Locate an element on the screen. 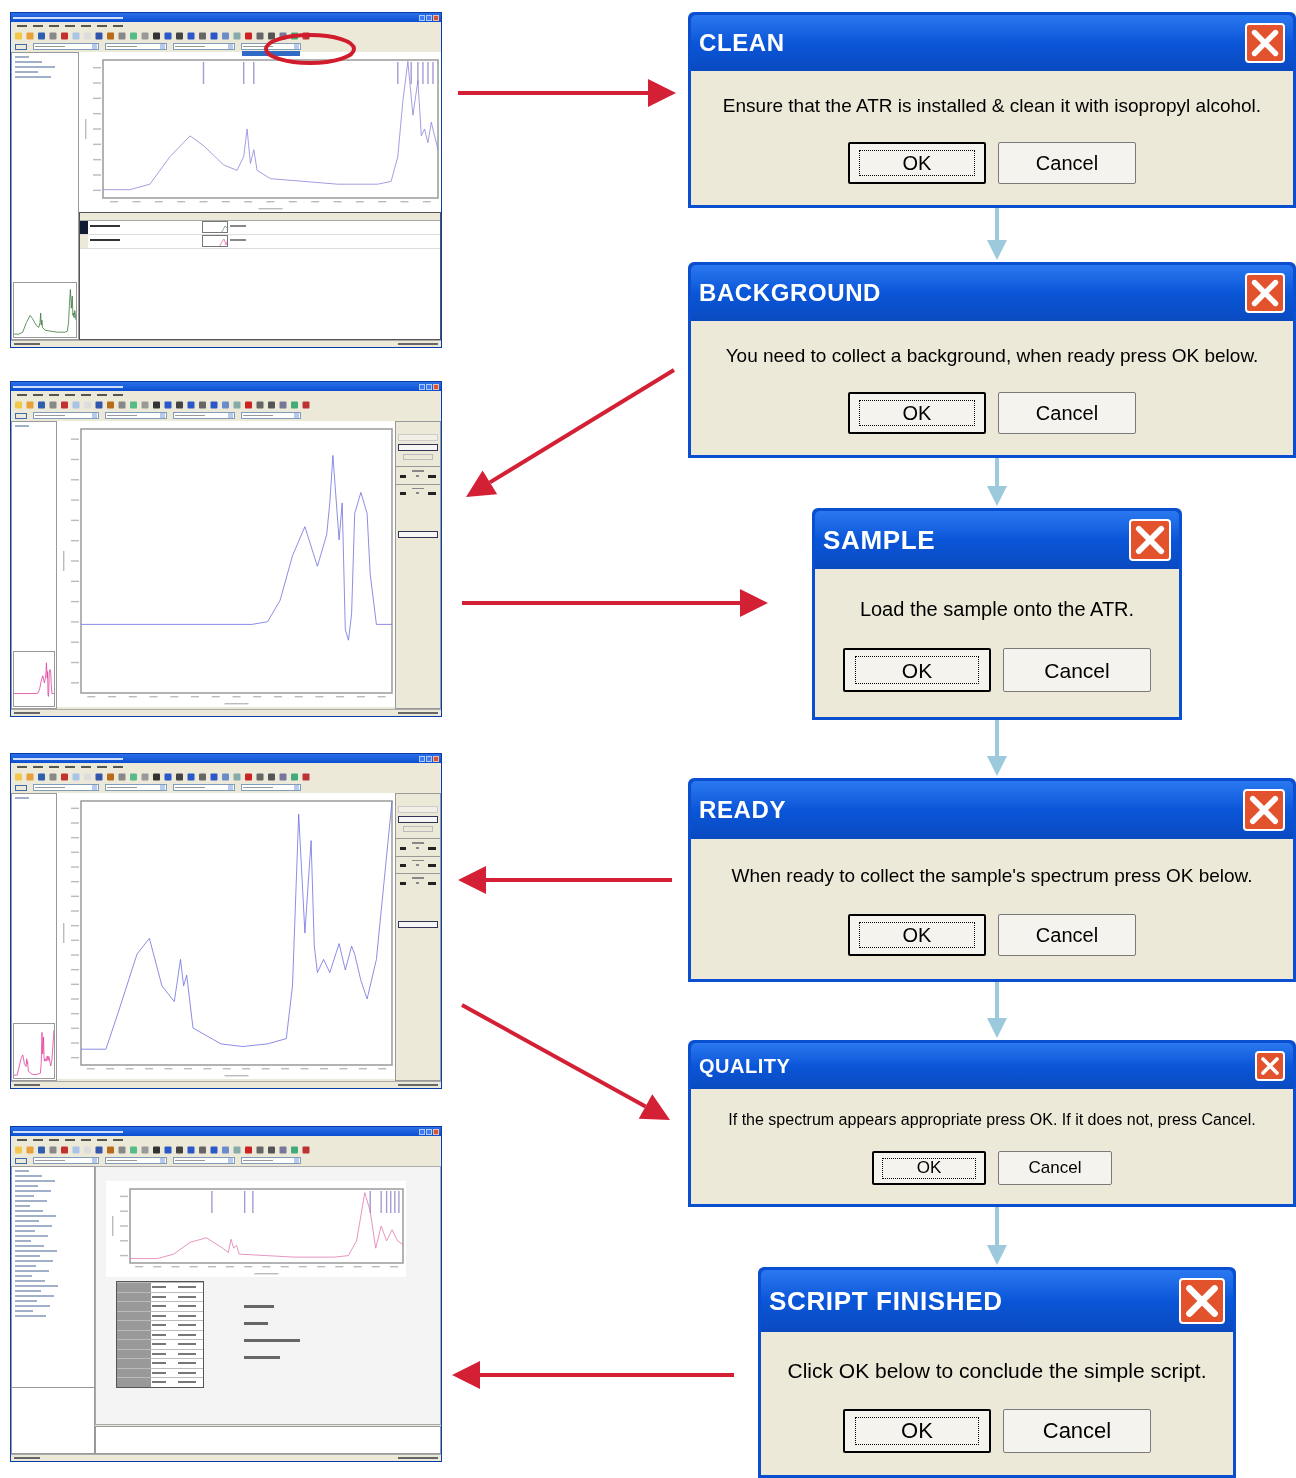  dialog-message: You need to collect a background, when ready press OK below. is located at coordinates (992, 356).